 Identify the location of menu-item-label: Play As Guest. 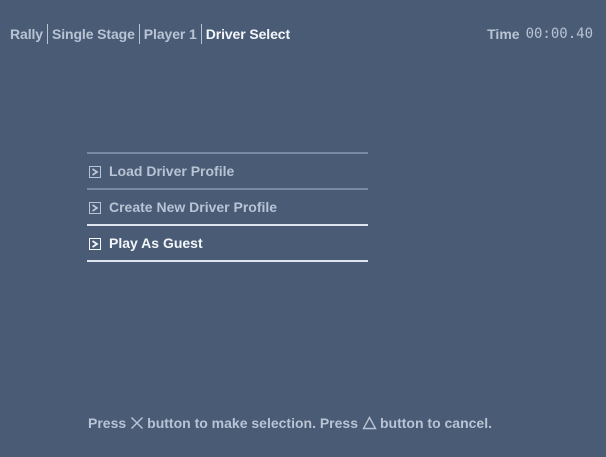
(156, 243).